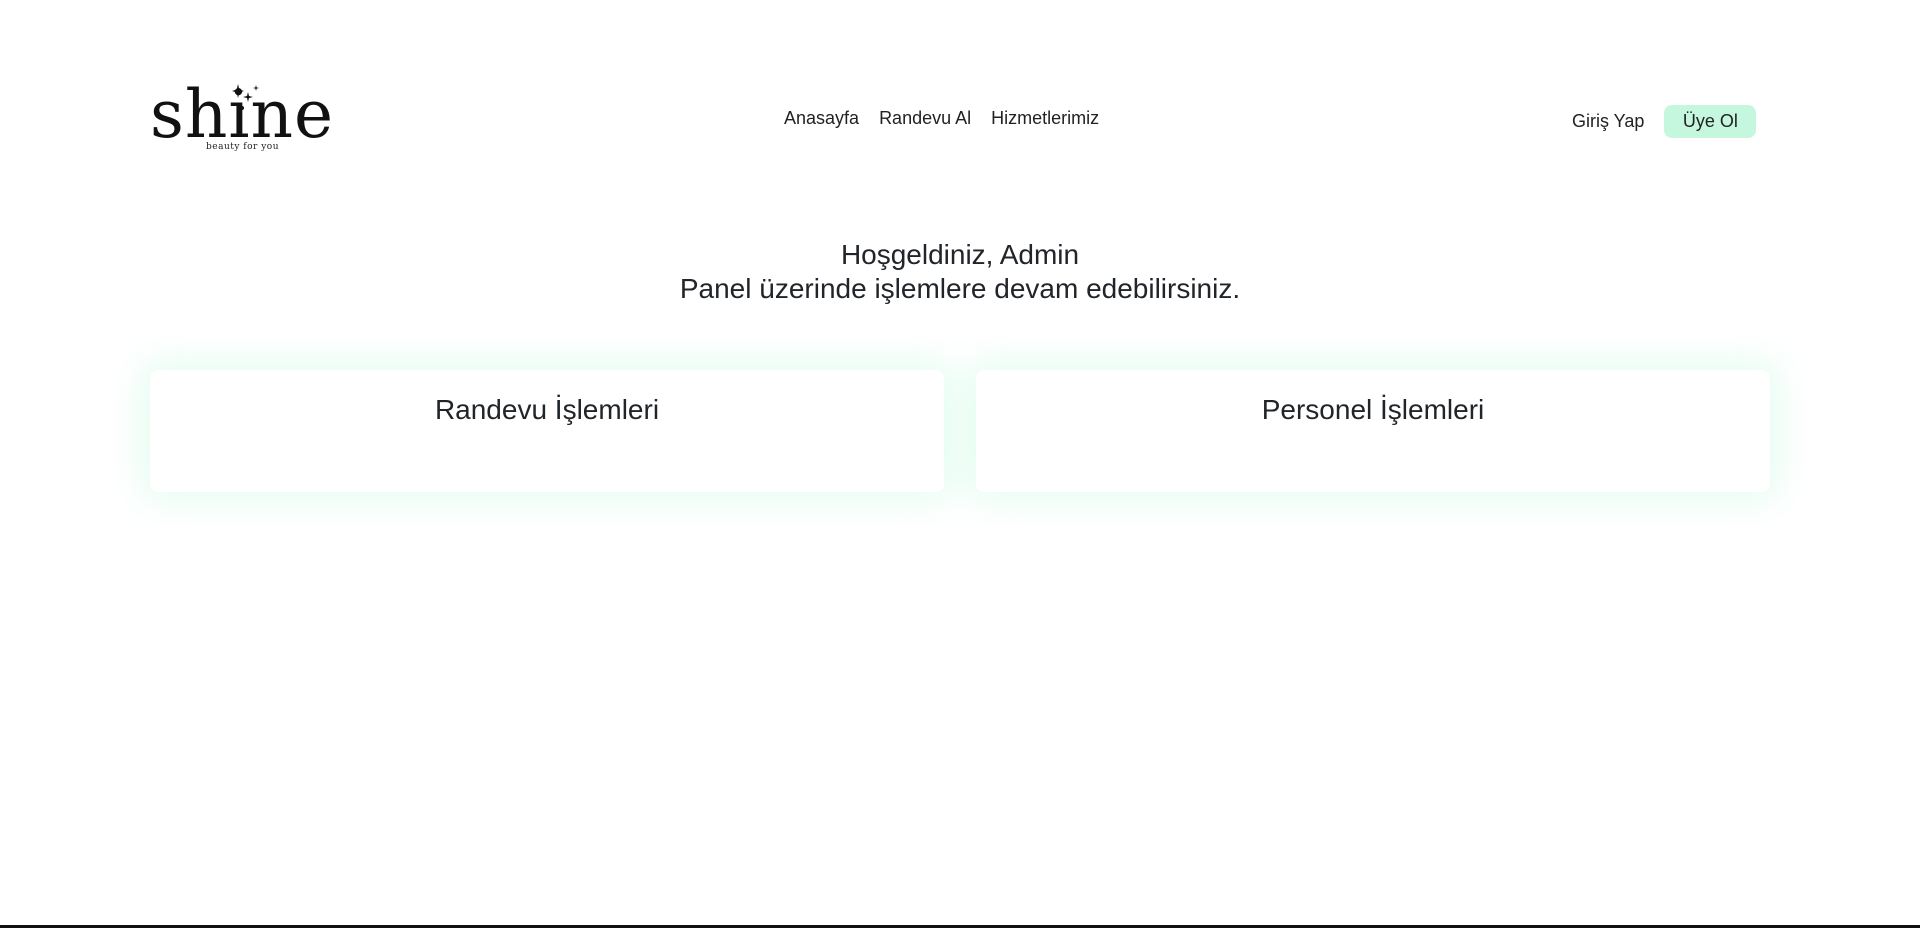 The image size is (1920, 928). What do you see at coordinates (925, 118) in the screenshot?
I see `nav-item-randevu-al: Randevu Al` at bounding box center [925, 118].